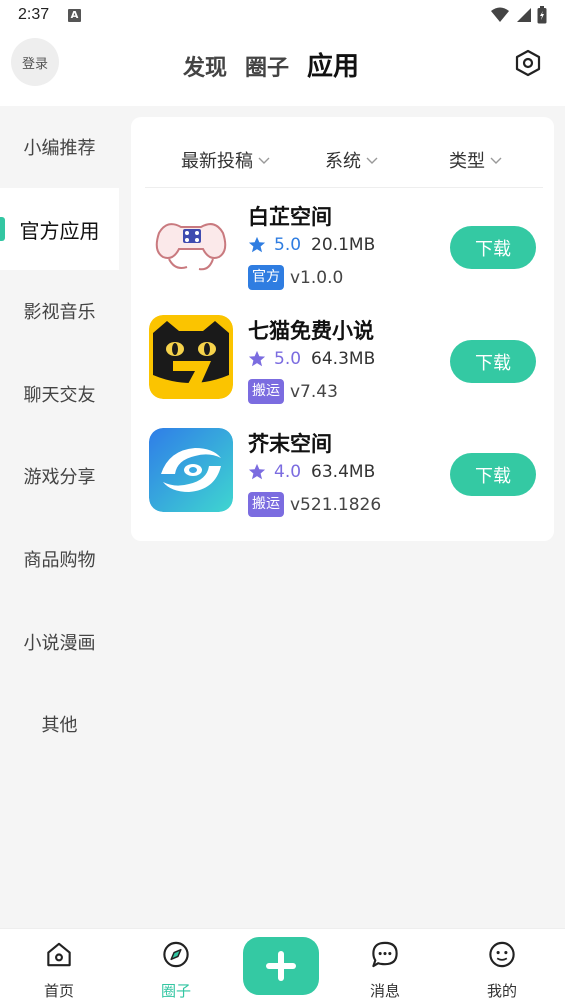  What do you see at coordinates (205, 66) in the screenshot?
I see `tab-discover: 发现` at bounding box center [205, 66].